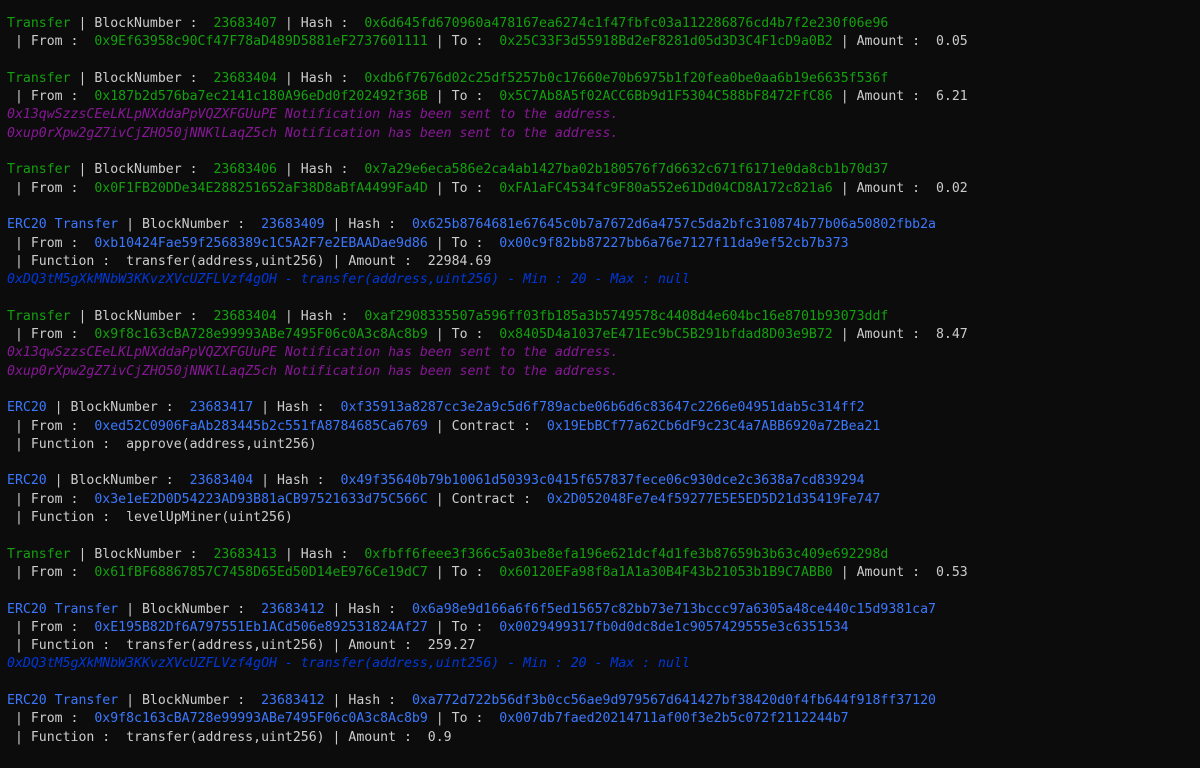  I want to click on line-segment: | Amount : 6.21, so click(900, 97).